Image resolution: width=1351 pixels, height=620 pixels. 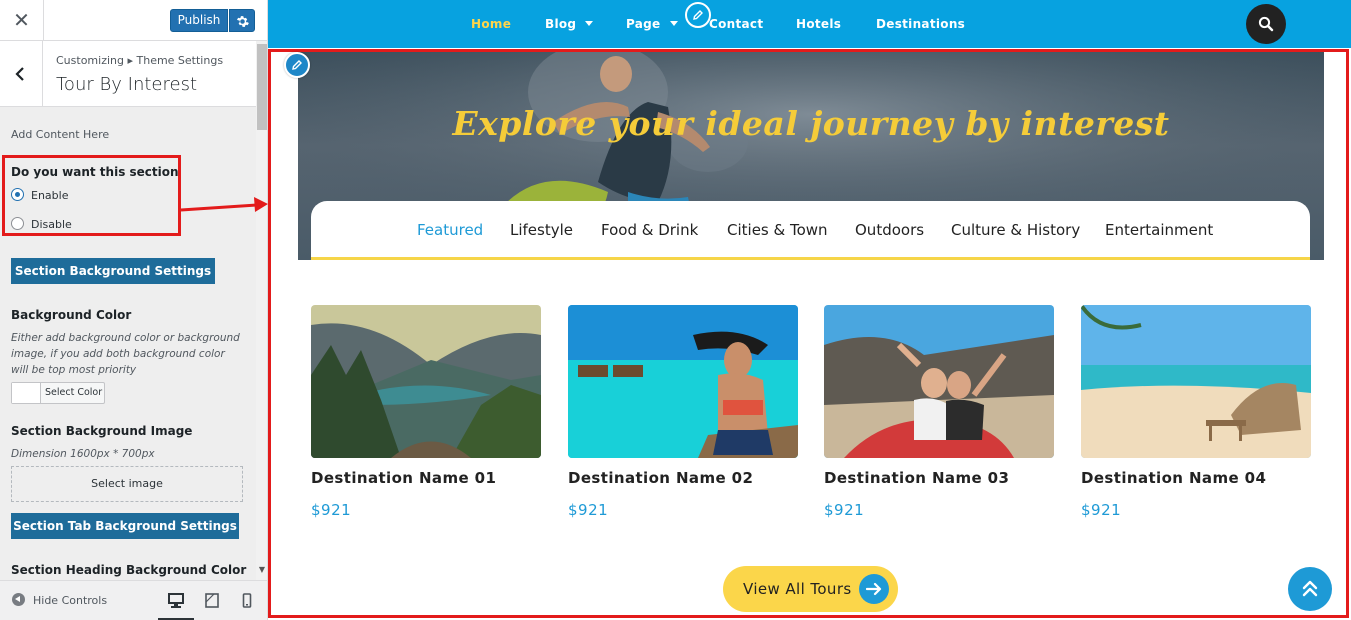 I want to click on tablet-preview-button, so click(x=213, y=600).